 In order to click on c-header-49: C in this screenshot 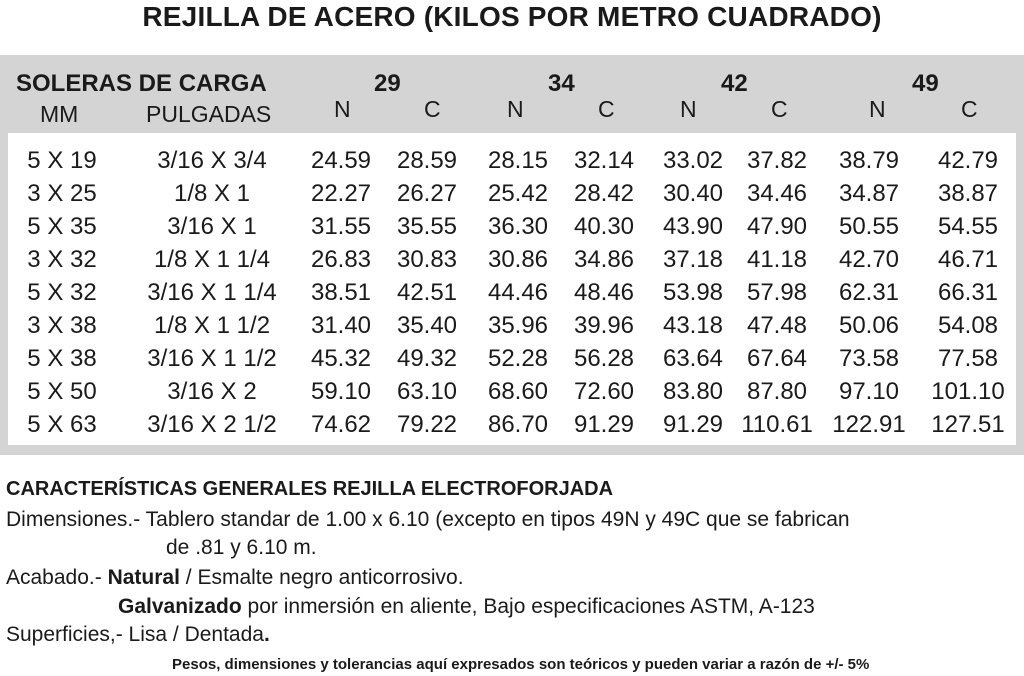, I will do `click(969, 109)`.